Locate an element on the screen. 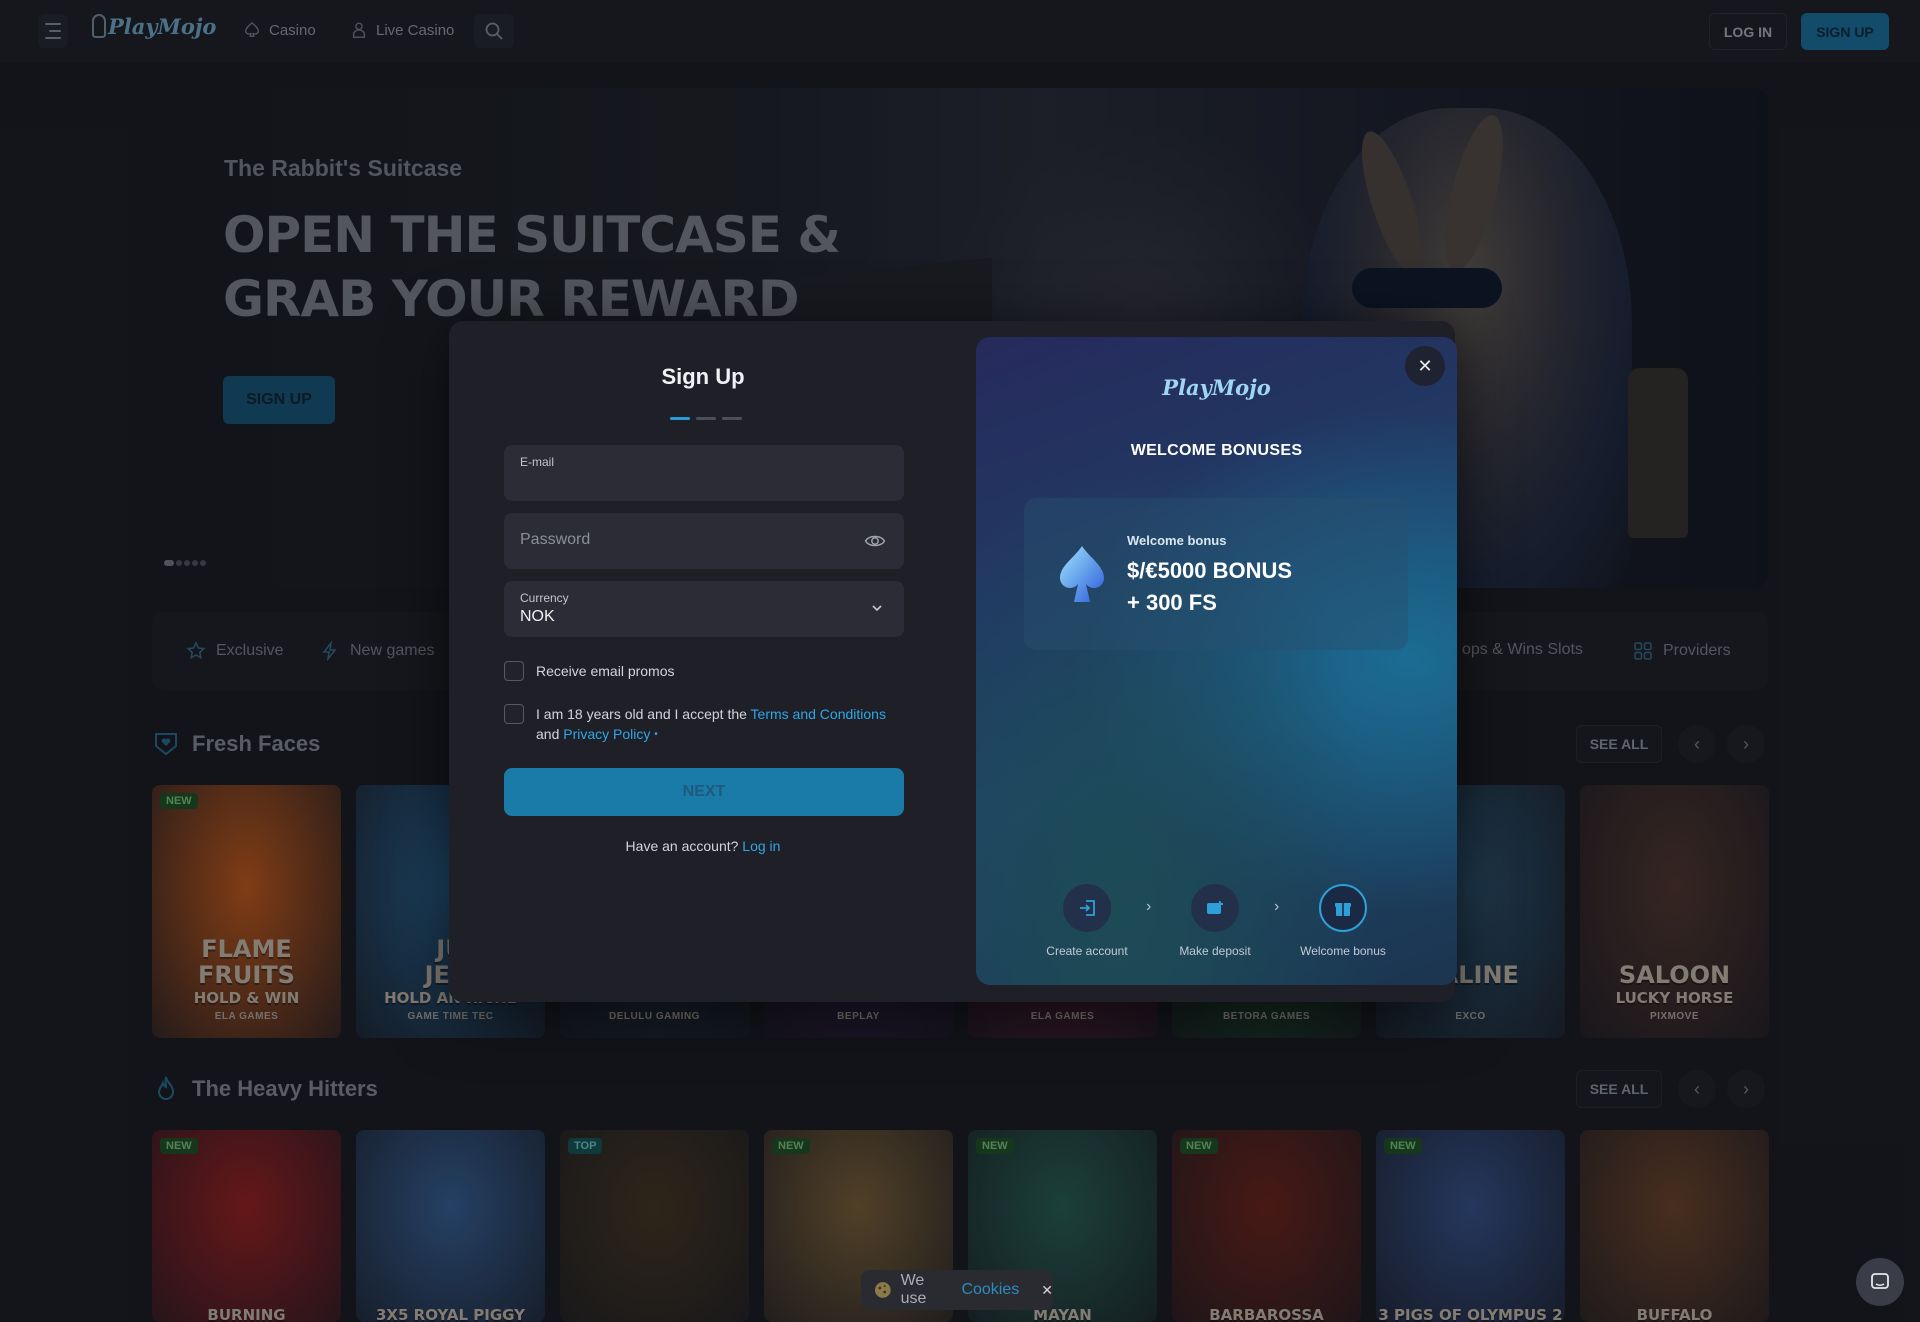 This screenshot has height=1322, width=1920. email-field: E-mail is located at coordinates (704, 473).